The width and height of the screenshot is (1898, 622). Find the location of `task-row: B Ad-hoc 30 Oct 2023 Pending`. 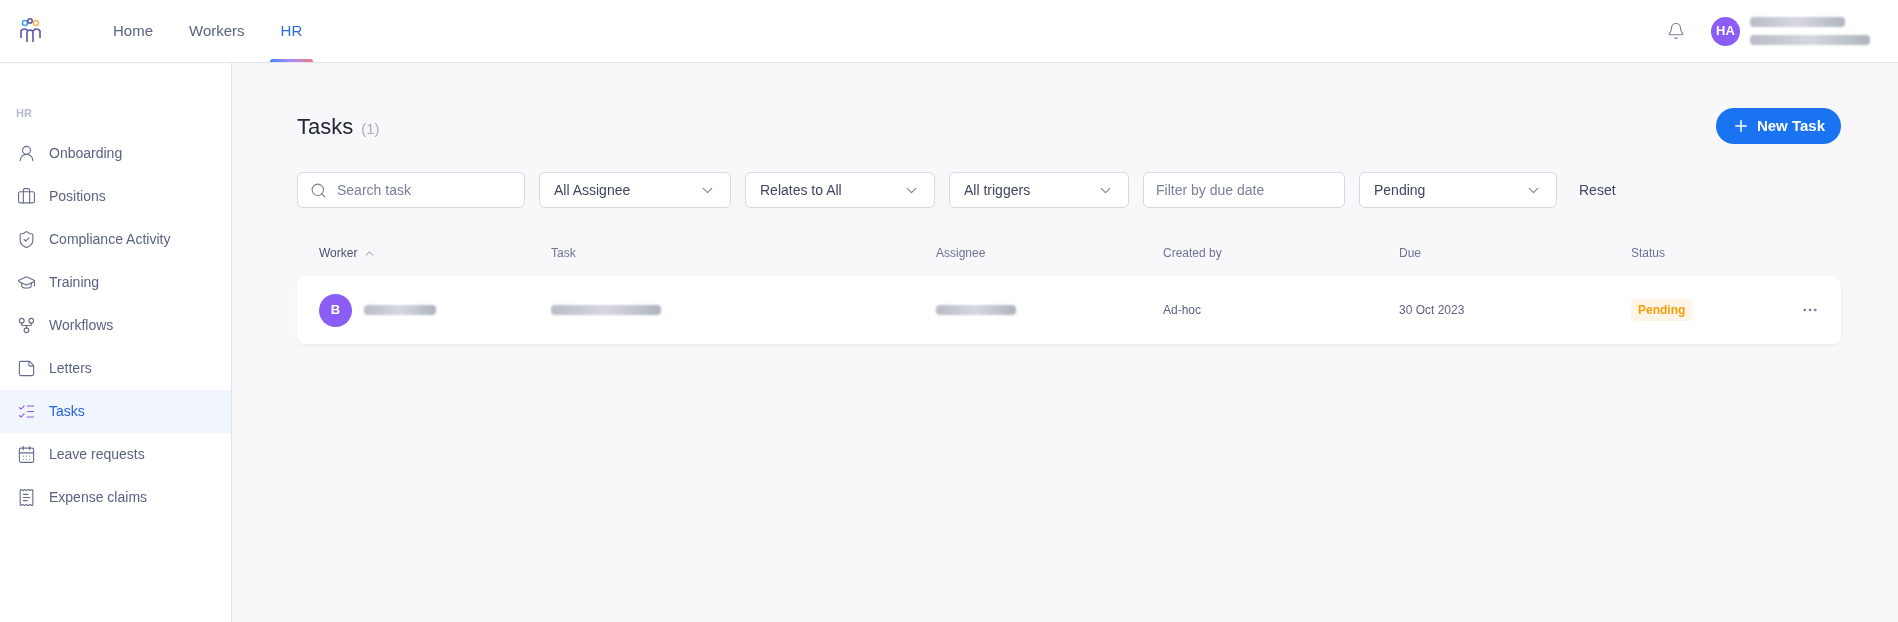

task-row: B Ad-hoc 30 Oct 2023 Pending is located at coordinates (1069, 310).